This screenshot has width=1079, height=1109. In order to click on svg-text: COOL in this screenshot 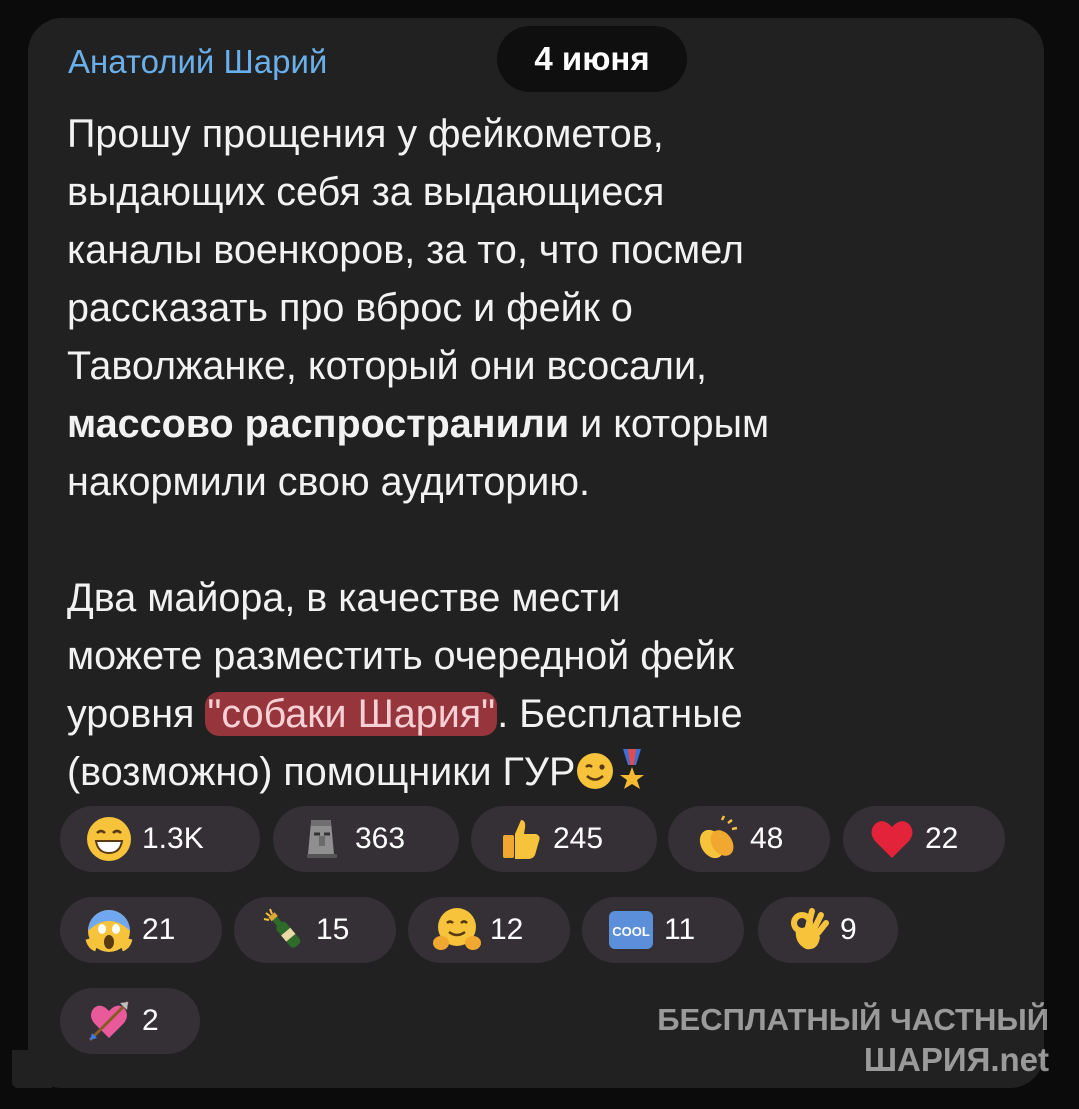, I will do `click(631, 931)`.